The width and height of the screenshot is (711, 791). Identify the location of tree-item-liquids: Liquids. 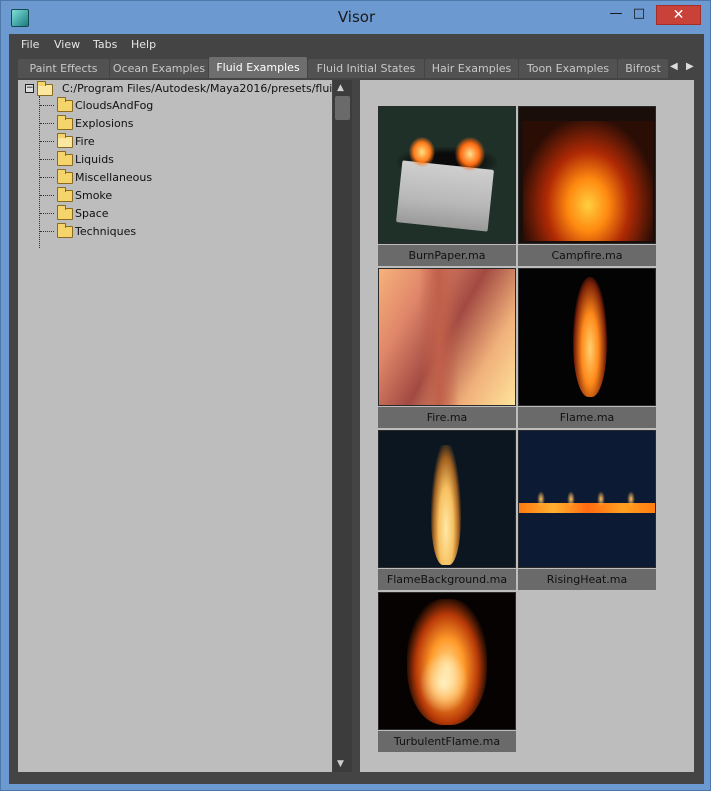
(94, 159).